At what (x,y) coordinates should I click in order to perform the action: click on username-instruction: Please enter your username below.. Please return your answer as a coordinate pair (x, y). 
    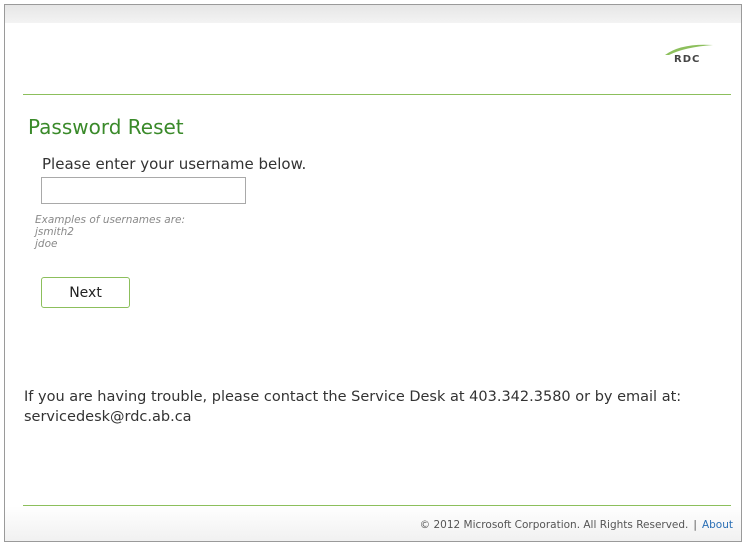
    Looking at the image, I should click on (174, 164).